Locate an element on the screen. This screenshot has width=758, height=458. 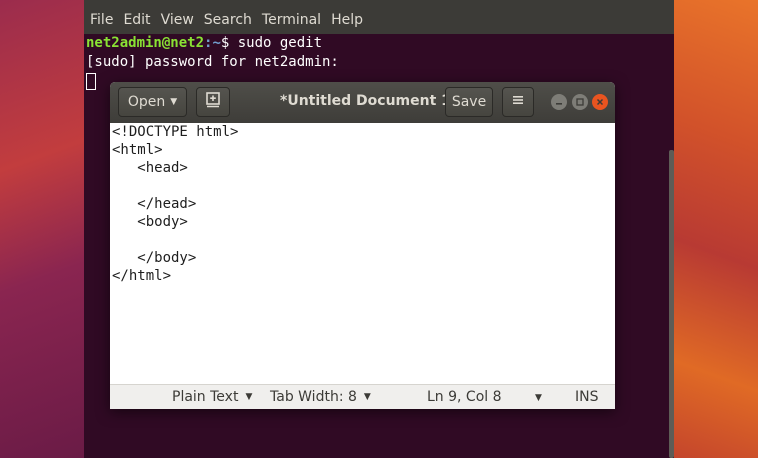
menu-view: View is located at coordinates (177, 20).